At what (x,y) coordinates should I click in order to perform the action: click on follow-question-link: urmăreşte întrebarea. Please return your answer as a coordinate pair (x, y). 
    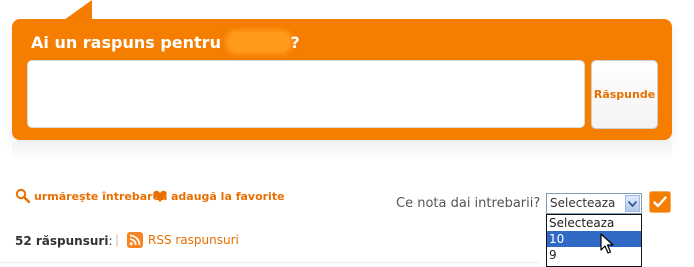
    Looking at the image, I should click on (91, 196).